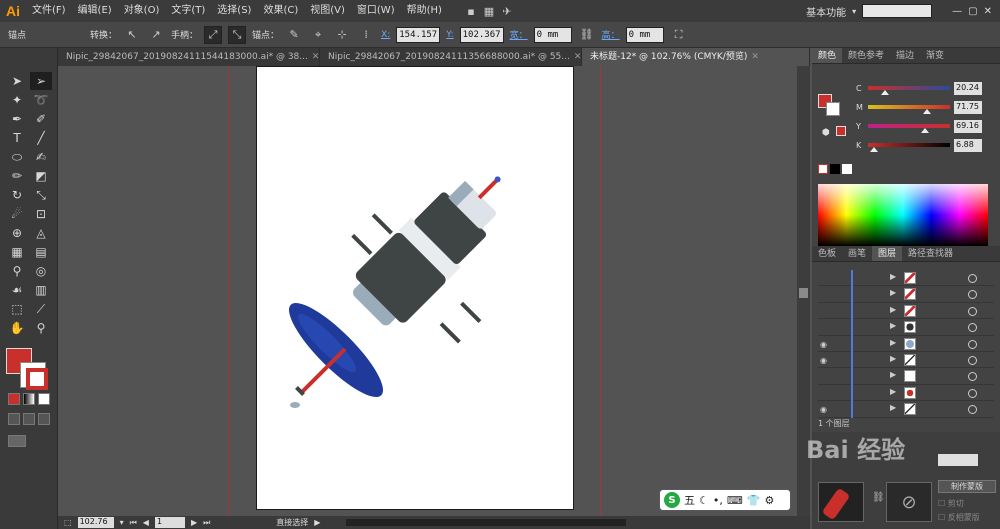 The width and height of the screenshot is (1000, 529). Describe the element at coordinates (826, 133) in the screenshot. I see `out-of-gamut-icon: ⬢` at that location.